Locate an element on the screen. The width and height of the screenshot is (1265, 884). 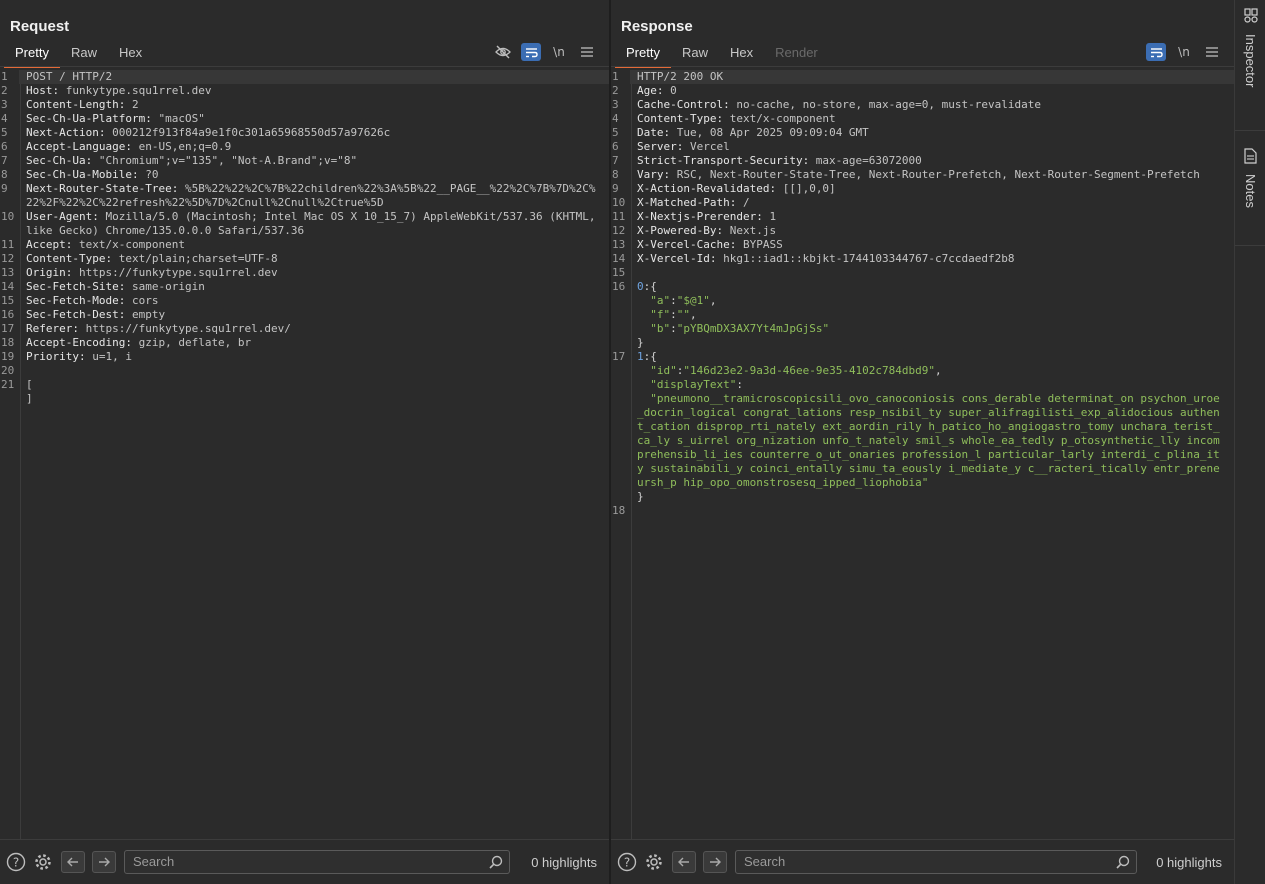
request-search-bar: ? 0 highlights is located at coordinates (304, 861).